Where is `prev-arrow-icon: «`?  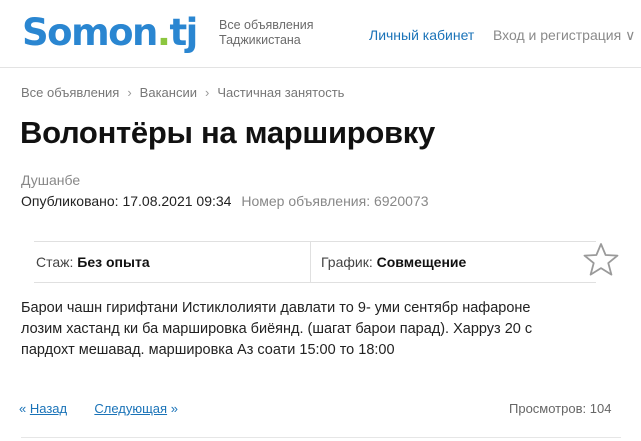 prev-arrow-icon: « is located at coordinates (23, 408).